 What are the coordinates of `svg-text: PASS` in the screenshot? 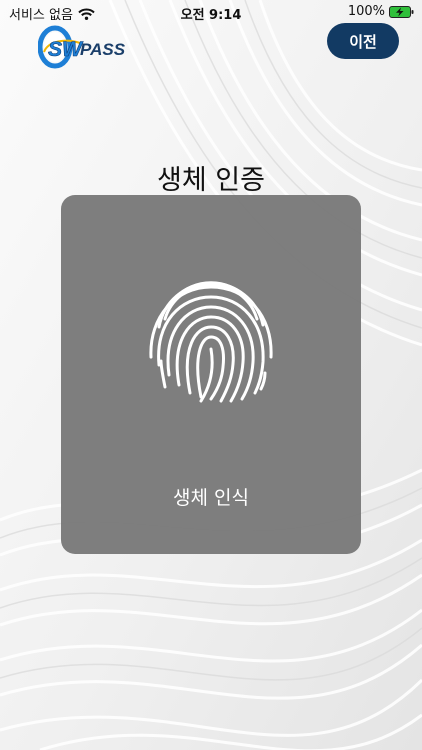 It's located at (103, 49).